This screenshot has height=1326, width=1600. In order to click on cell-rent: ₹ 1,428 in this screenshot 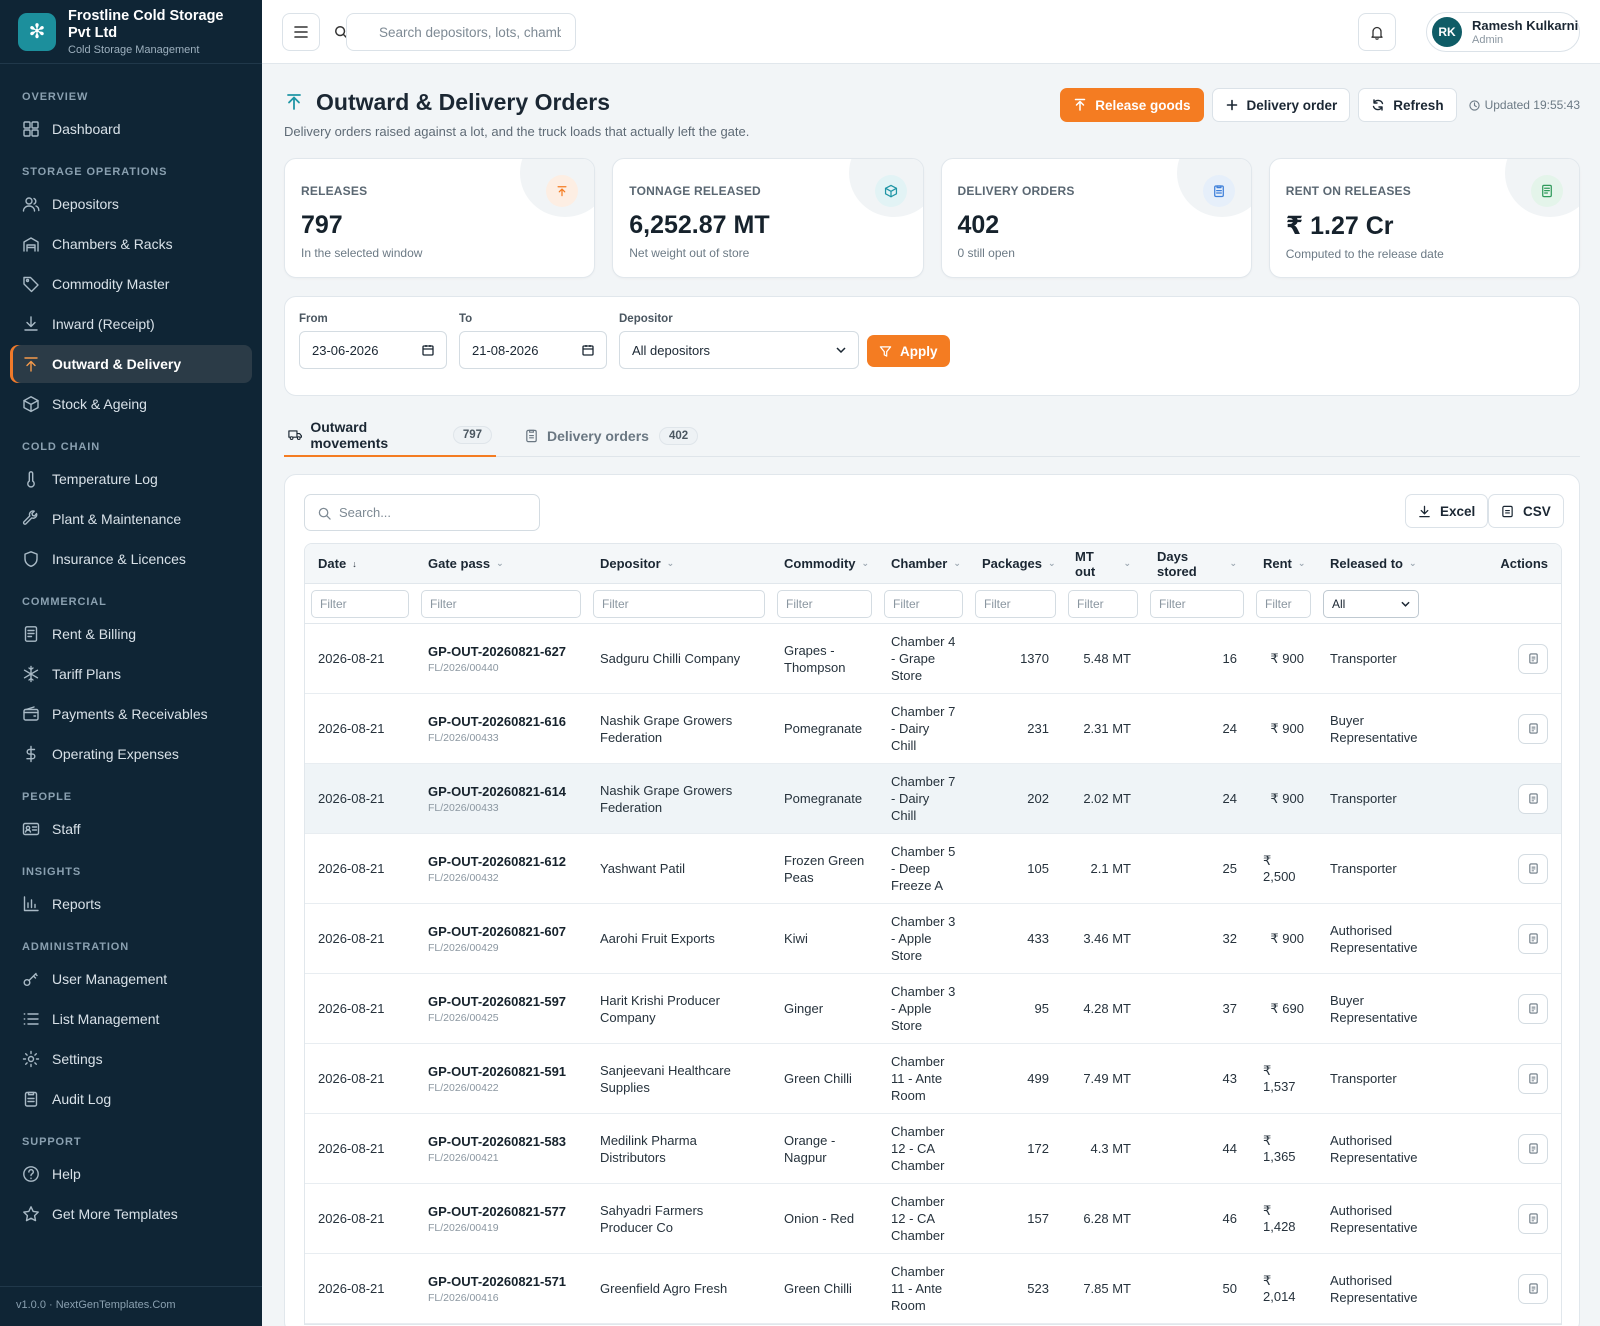, I will do `click(1279, 1218)`.